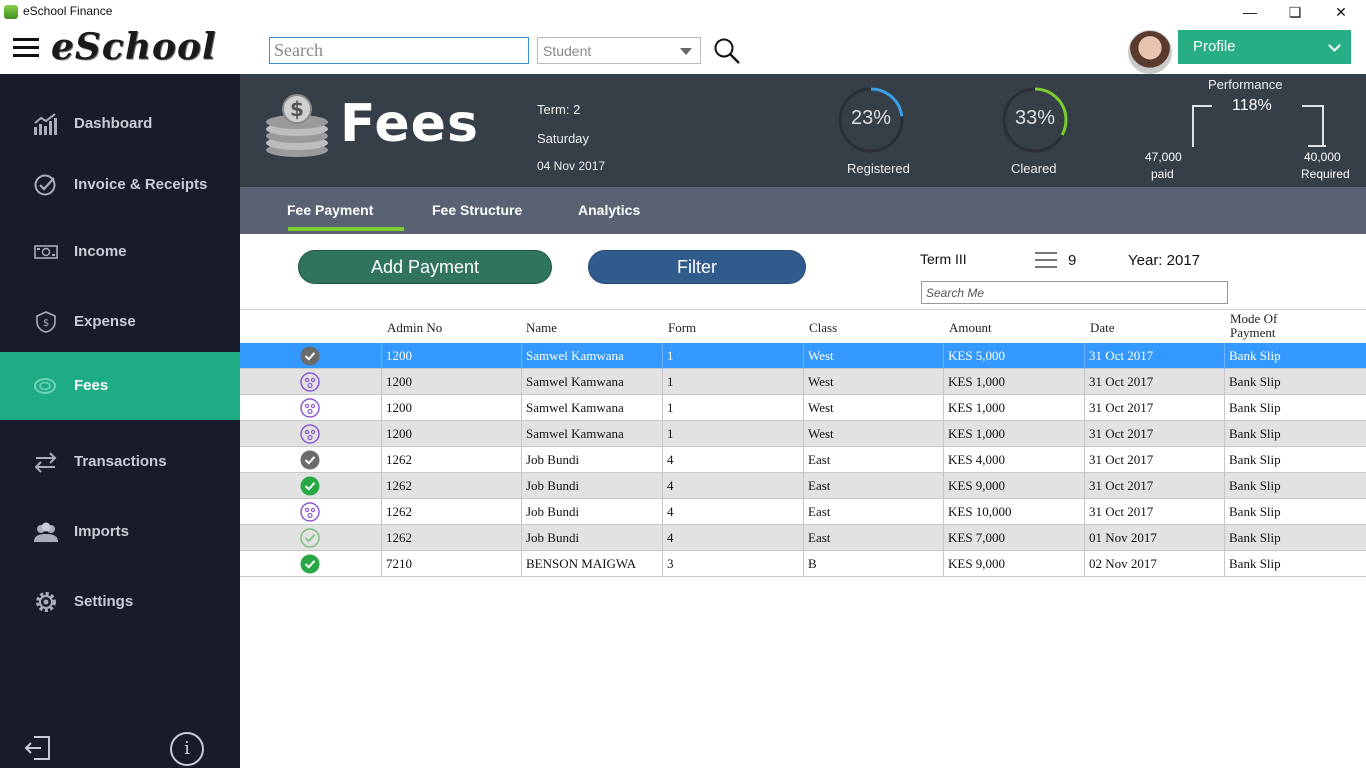 Image resolution: width=1366 pixels, height=768 pixels. Describe the element at coordinates (873, 564) in the screenshot. I see `cell-class: B` at that location.